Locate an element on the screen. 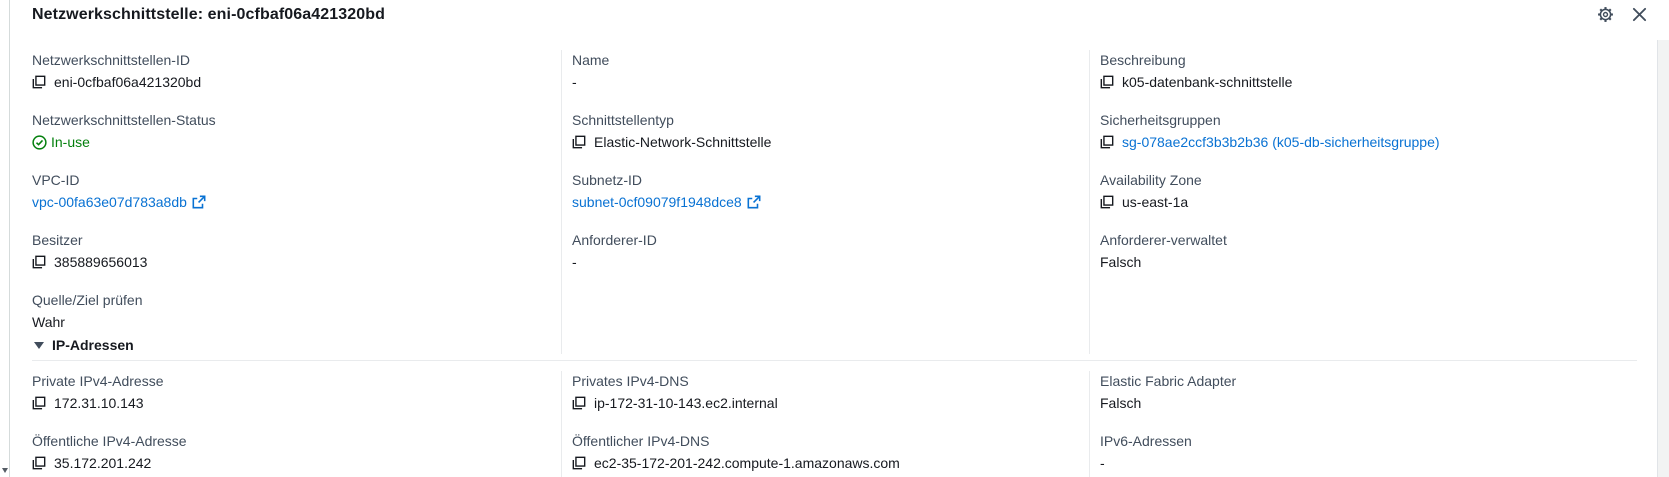 This screenshot has width=1669, height=477. eni-id-value: eni-0cfbaf06a421320bd is located at coordinates (128, 82).